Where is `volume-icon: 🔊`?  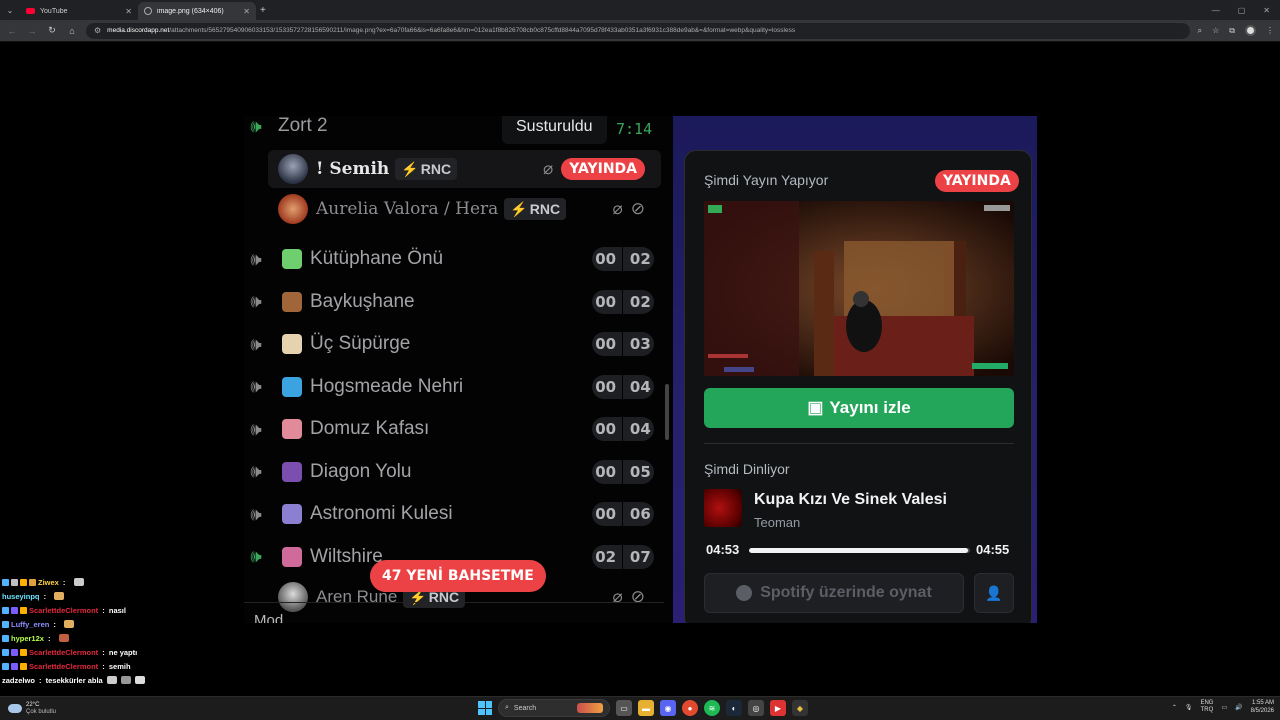
volume-icon: 🔊 is located at coordinates (1238, 707).